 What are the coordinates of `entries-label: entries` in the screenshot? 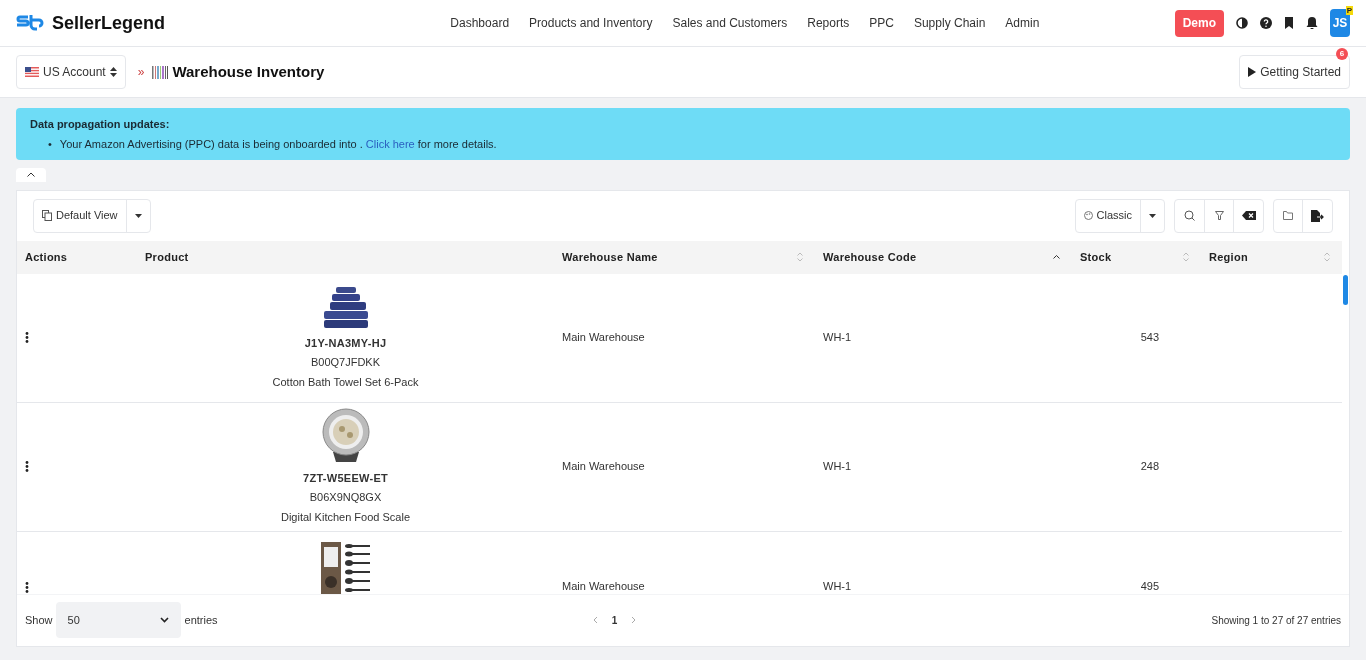 It's located at (201, 620).